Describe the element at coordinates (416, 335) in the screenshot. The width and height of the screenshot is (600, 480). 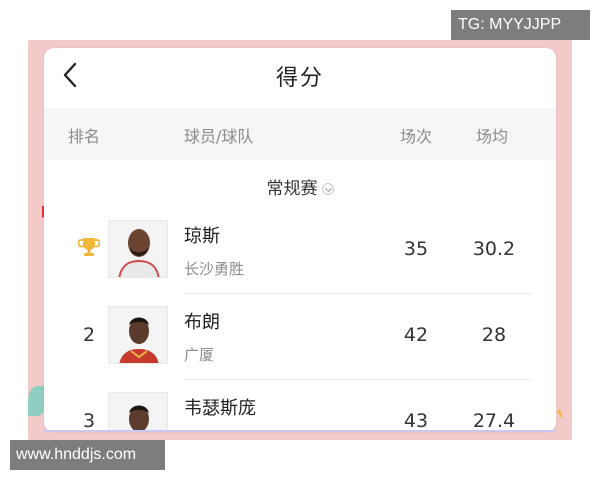
I see `games-value: 42` at that location.